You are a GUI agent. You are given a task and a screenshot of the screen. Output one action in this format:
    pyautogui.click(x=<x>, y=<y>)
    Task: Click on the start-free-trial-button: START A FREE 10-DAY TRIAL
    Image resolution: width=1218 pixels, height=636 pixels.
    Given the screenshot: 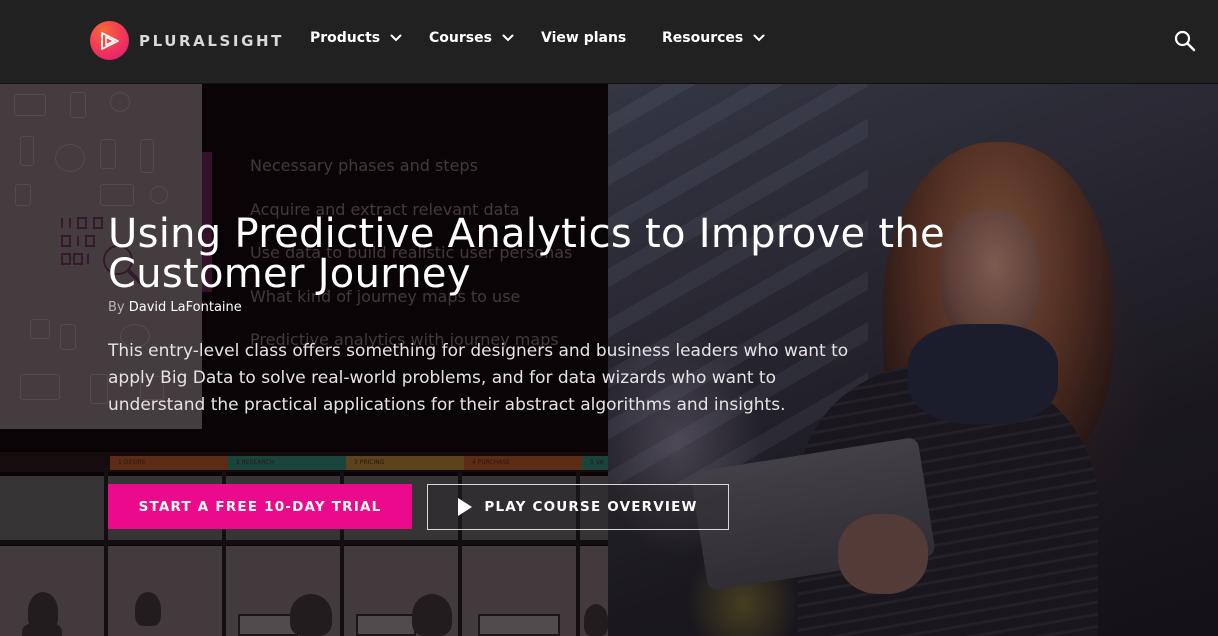 What is the action you would take?
    pyautogui.click(x=260, y=506)
    